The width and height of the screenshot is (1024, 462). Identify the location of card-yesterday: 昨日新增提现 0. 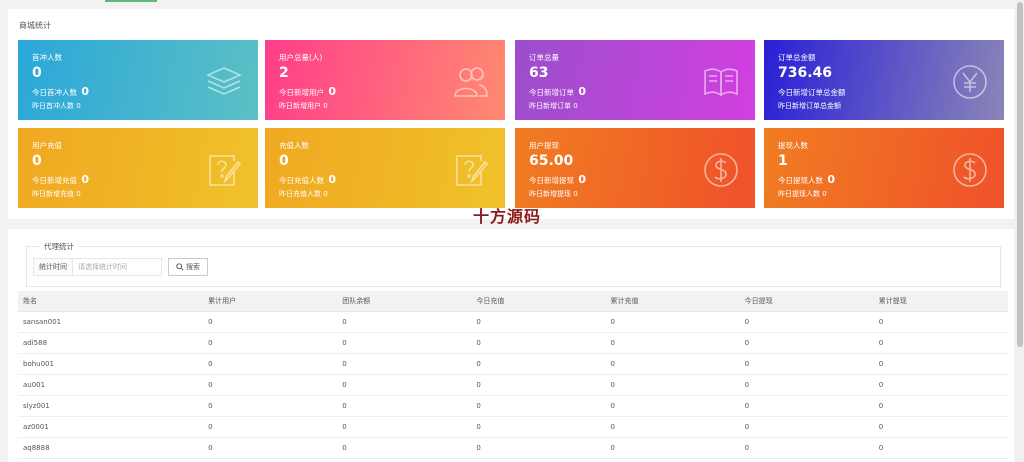
(553, 194).